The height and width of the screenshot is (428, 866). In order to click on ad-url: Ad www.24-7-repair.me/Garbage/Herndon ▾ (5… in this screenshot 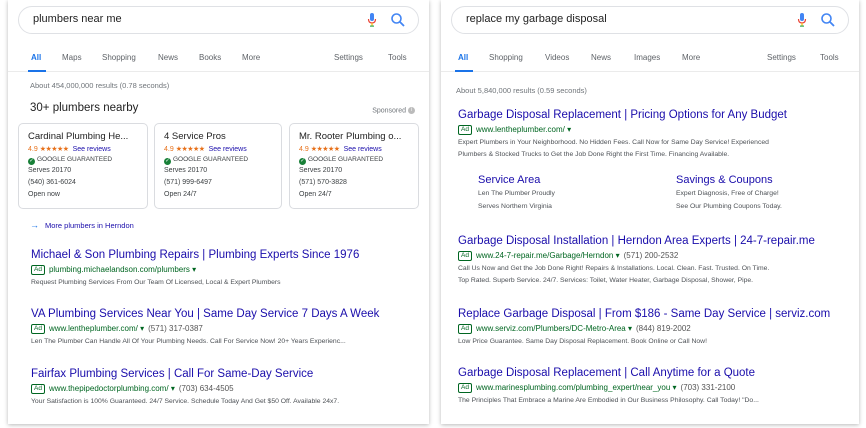, I will do `click(568, 256)`.